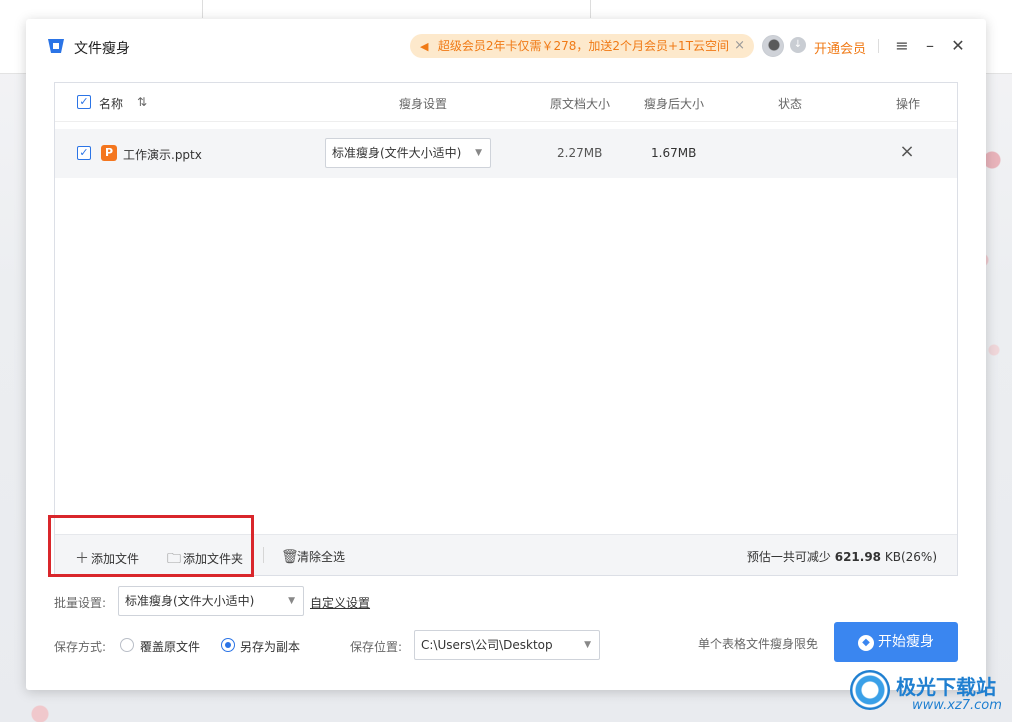 Image resolution: width=1012 pixels, height=722 pixels. I want to click on custom-settings-link: 自定义设置, so click(340, 602).